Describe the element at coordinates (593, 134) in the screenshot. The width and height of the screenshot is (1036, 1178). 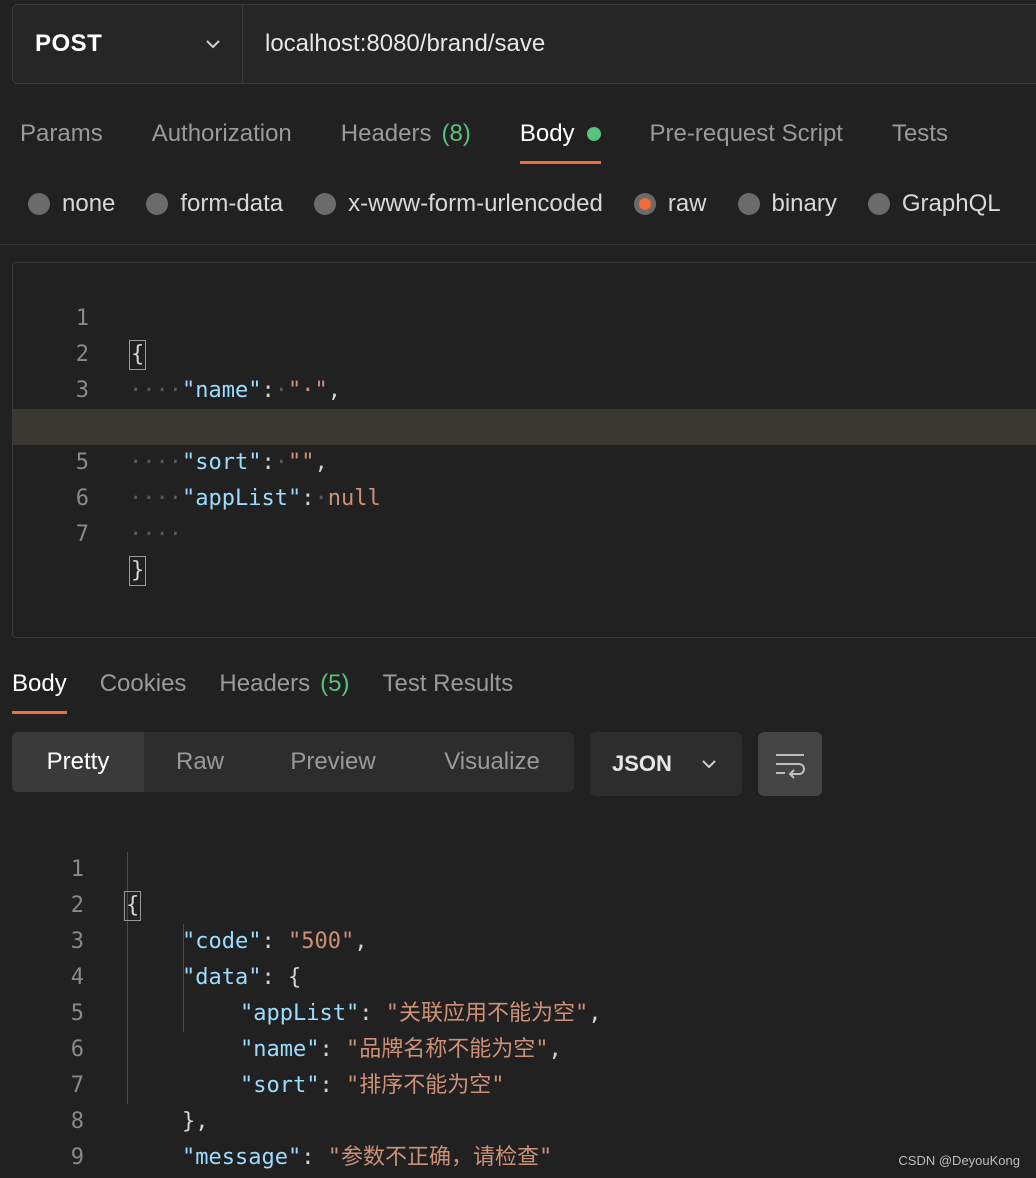
I see `body-modified-dot-icon` at that location.